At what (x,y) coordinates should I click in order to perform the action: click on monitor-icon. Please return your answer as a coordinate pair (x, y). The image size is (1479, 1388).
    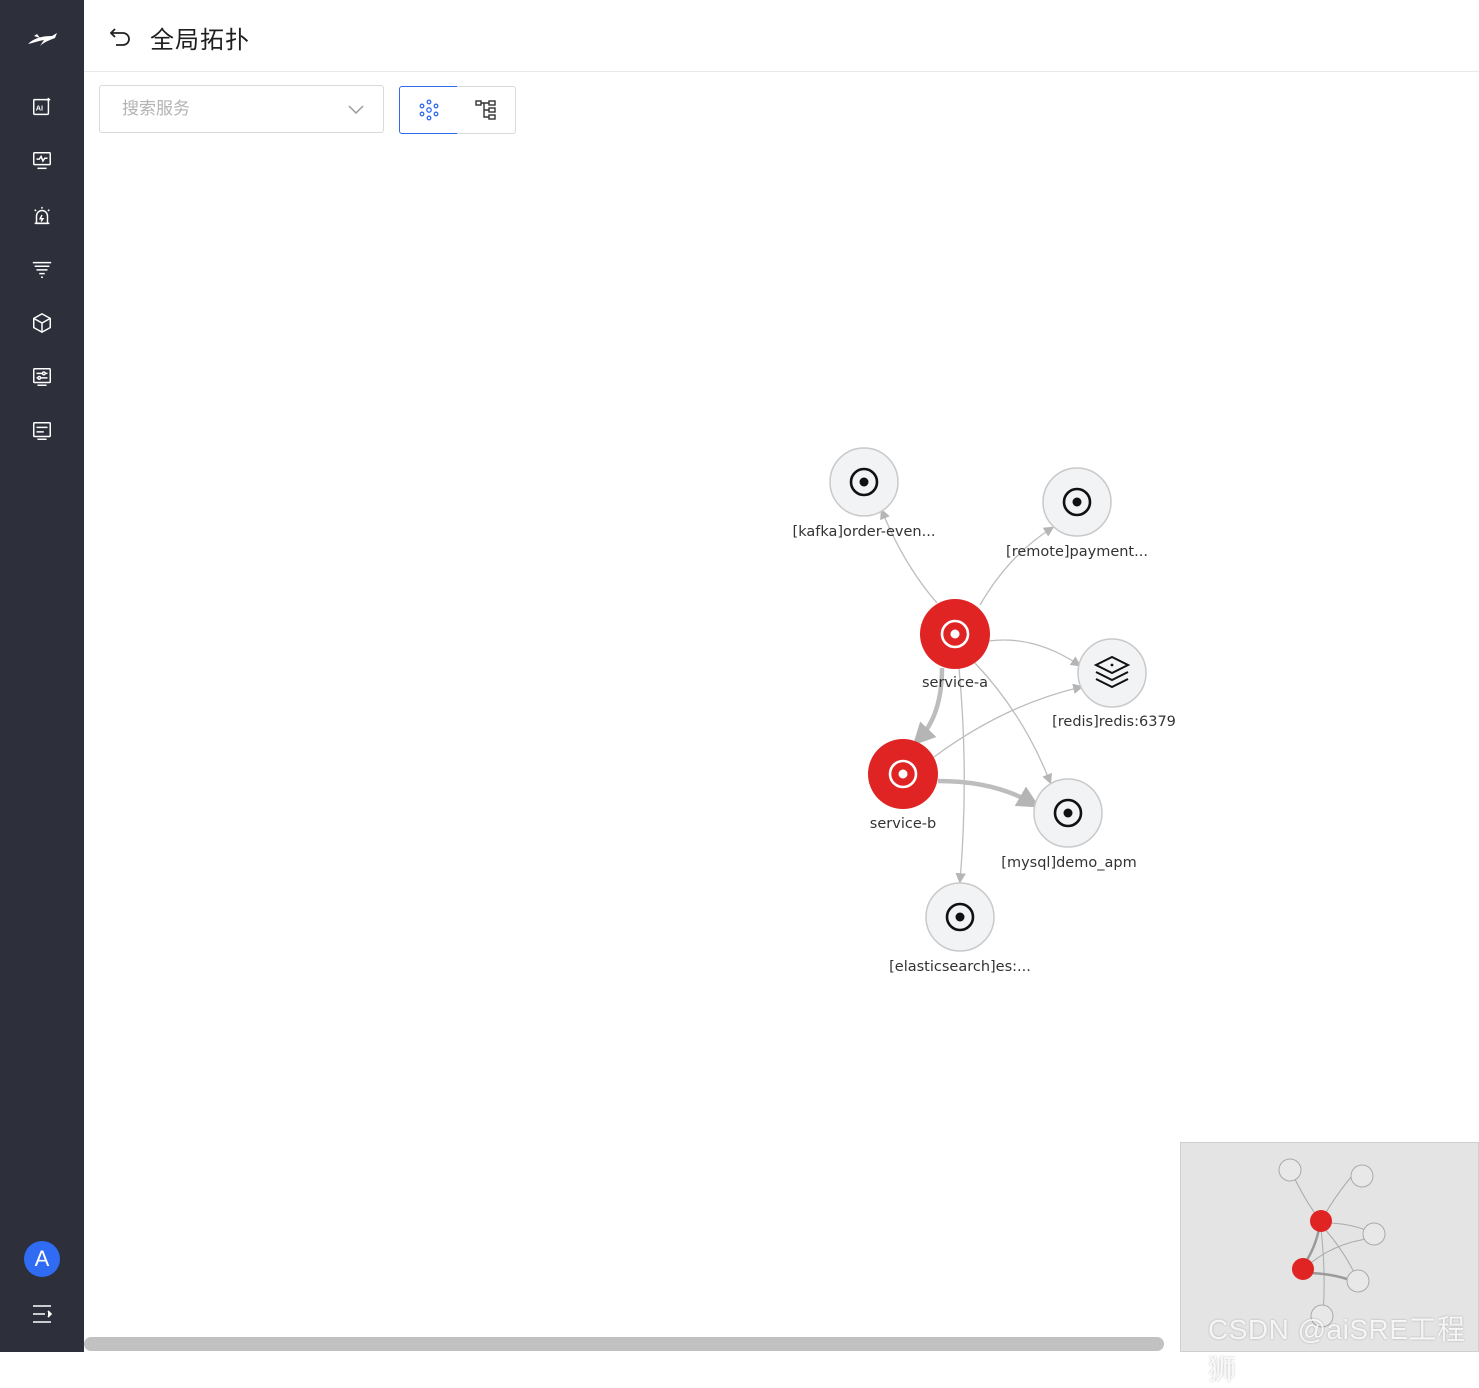
    Looking at the image, I should click on (42, 161).